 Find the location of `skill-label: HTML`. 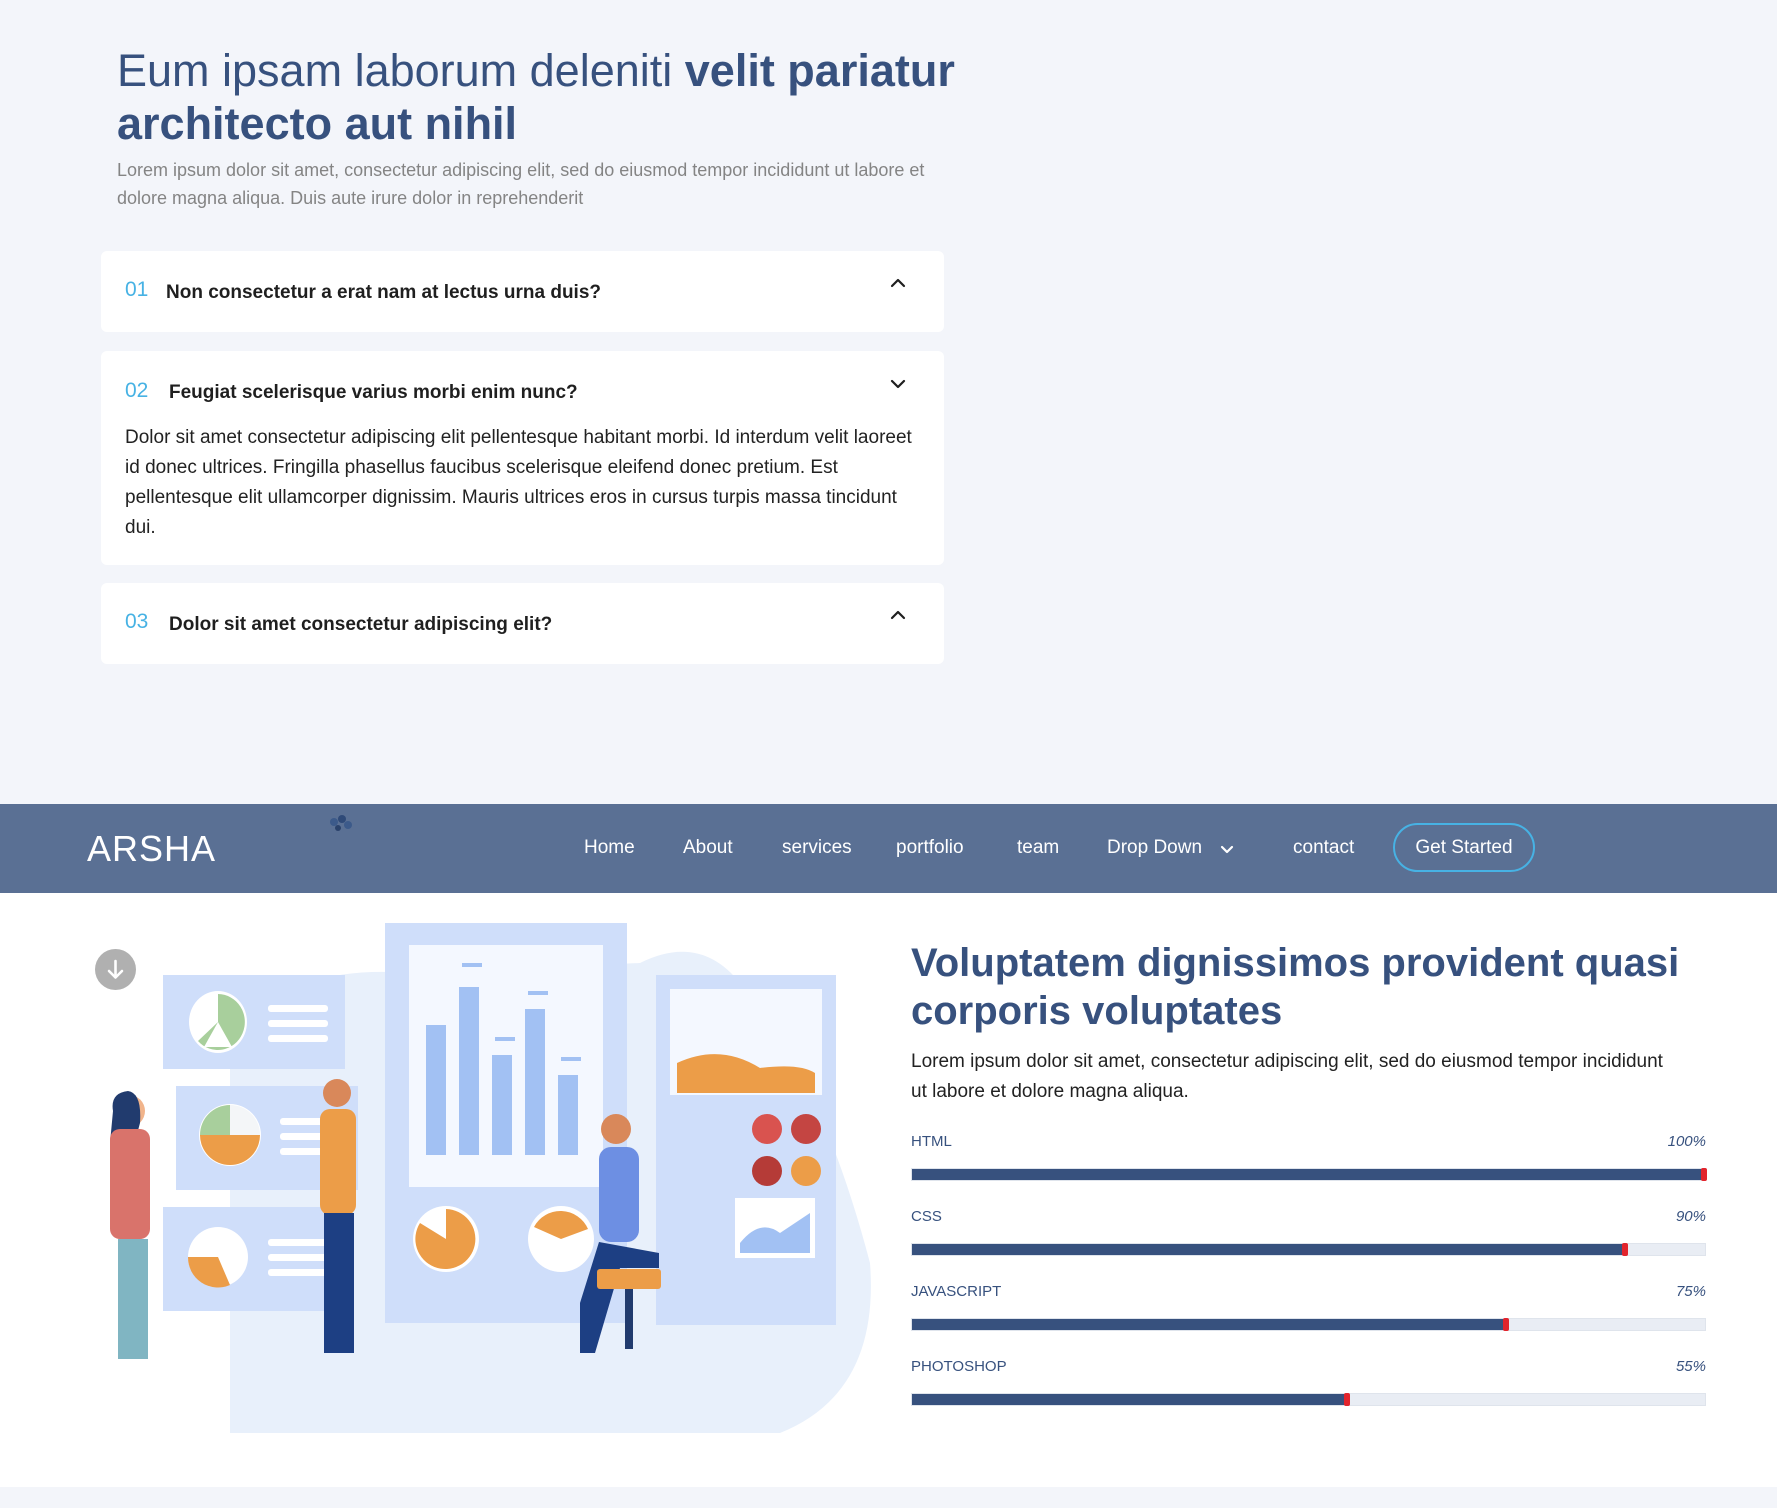

skill-label: HTML is located at coordinates (931, 1141).